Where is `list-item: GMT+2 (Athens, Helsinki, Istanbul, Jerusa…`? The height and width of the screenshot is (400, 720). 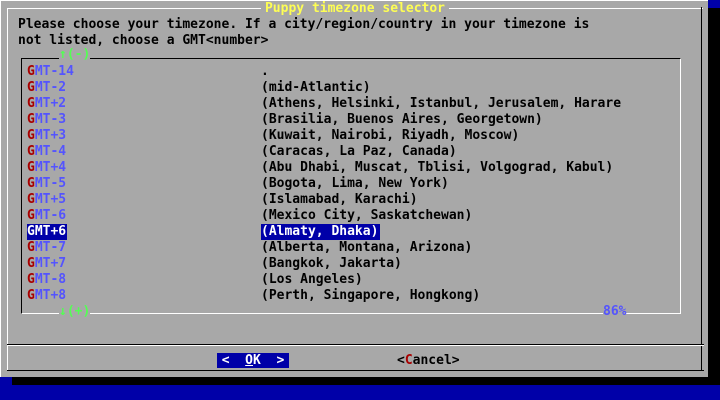 list-item: GMT+2 (Athens, Helsinki, Istanbul, Jerusa… is located at coordinates (353, 104).